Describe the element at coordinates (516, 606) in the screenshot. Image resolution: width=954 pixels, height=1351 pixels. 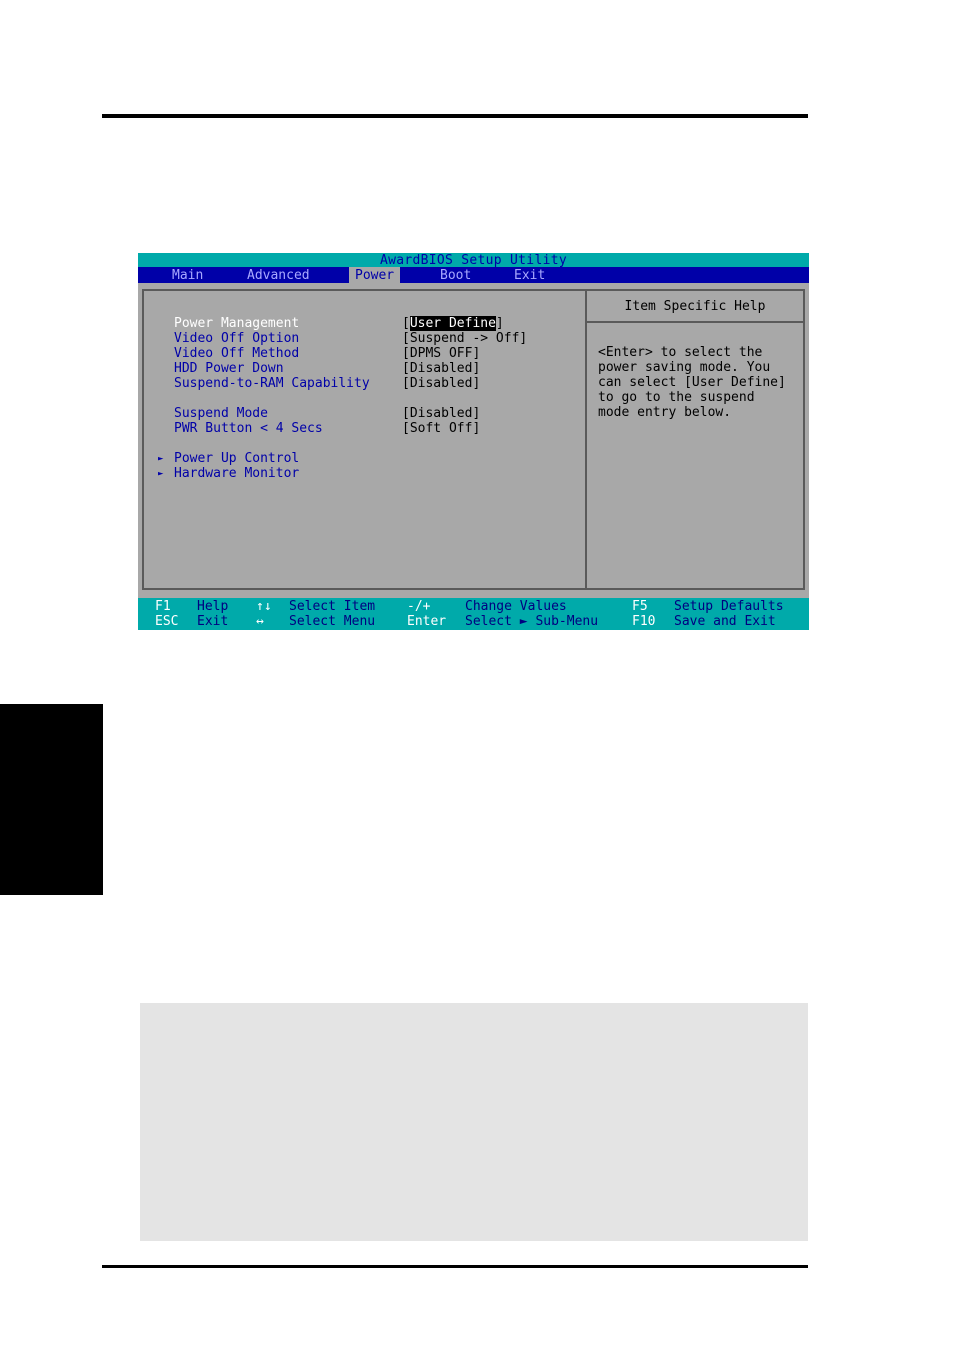
I see `key-minus-plus-desc: Change Values` at that location.